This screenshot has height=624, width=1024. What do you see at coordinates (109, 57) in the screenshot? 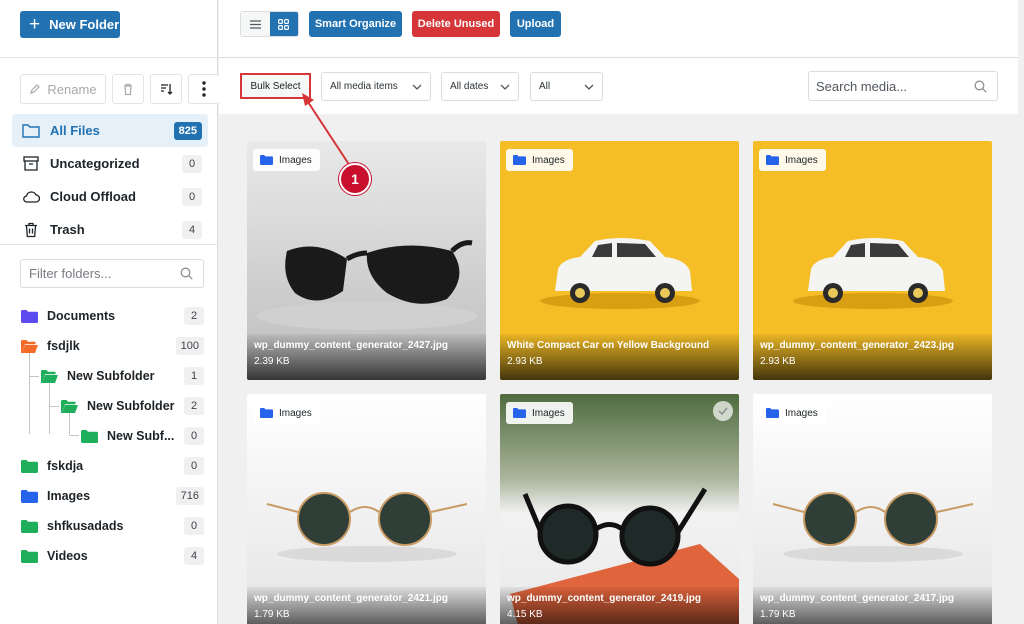
I see `divider` at bounding box center [109, 57].